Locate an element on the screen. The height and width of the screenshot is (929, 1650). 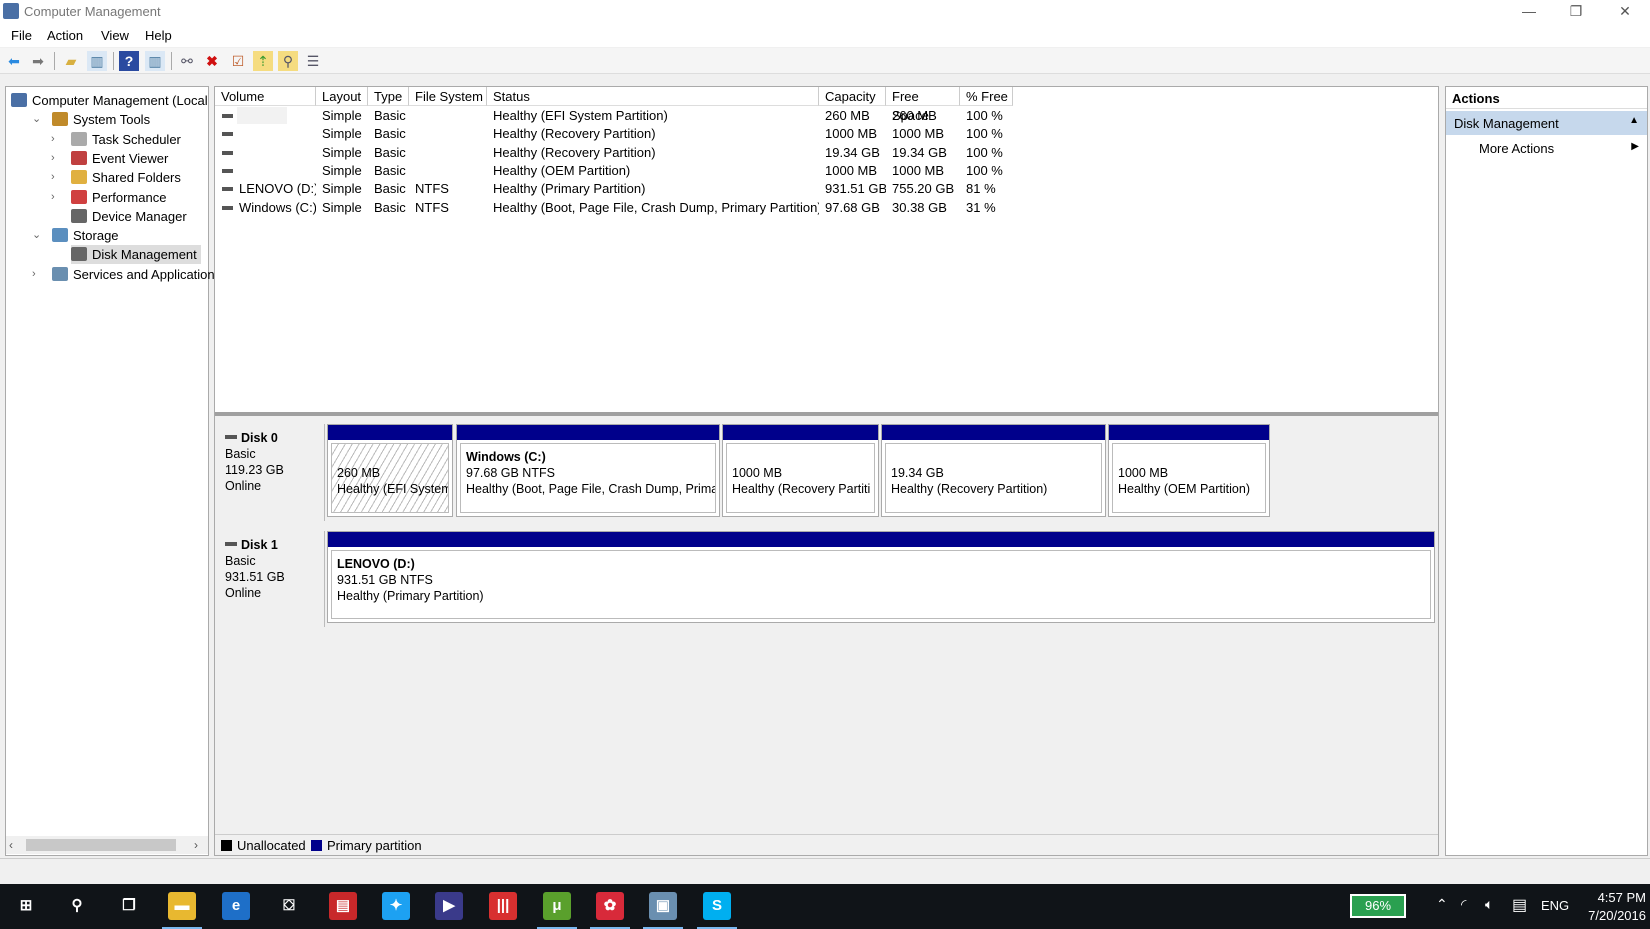
clock: 4:57 PM 7/20/2016 is located at coordinates (1612, 907).